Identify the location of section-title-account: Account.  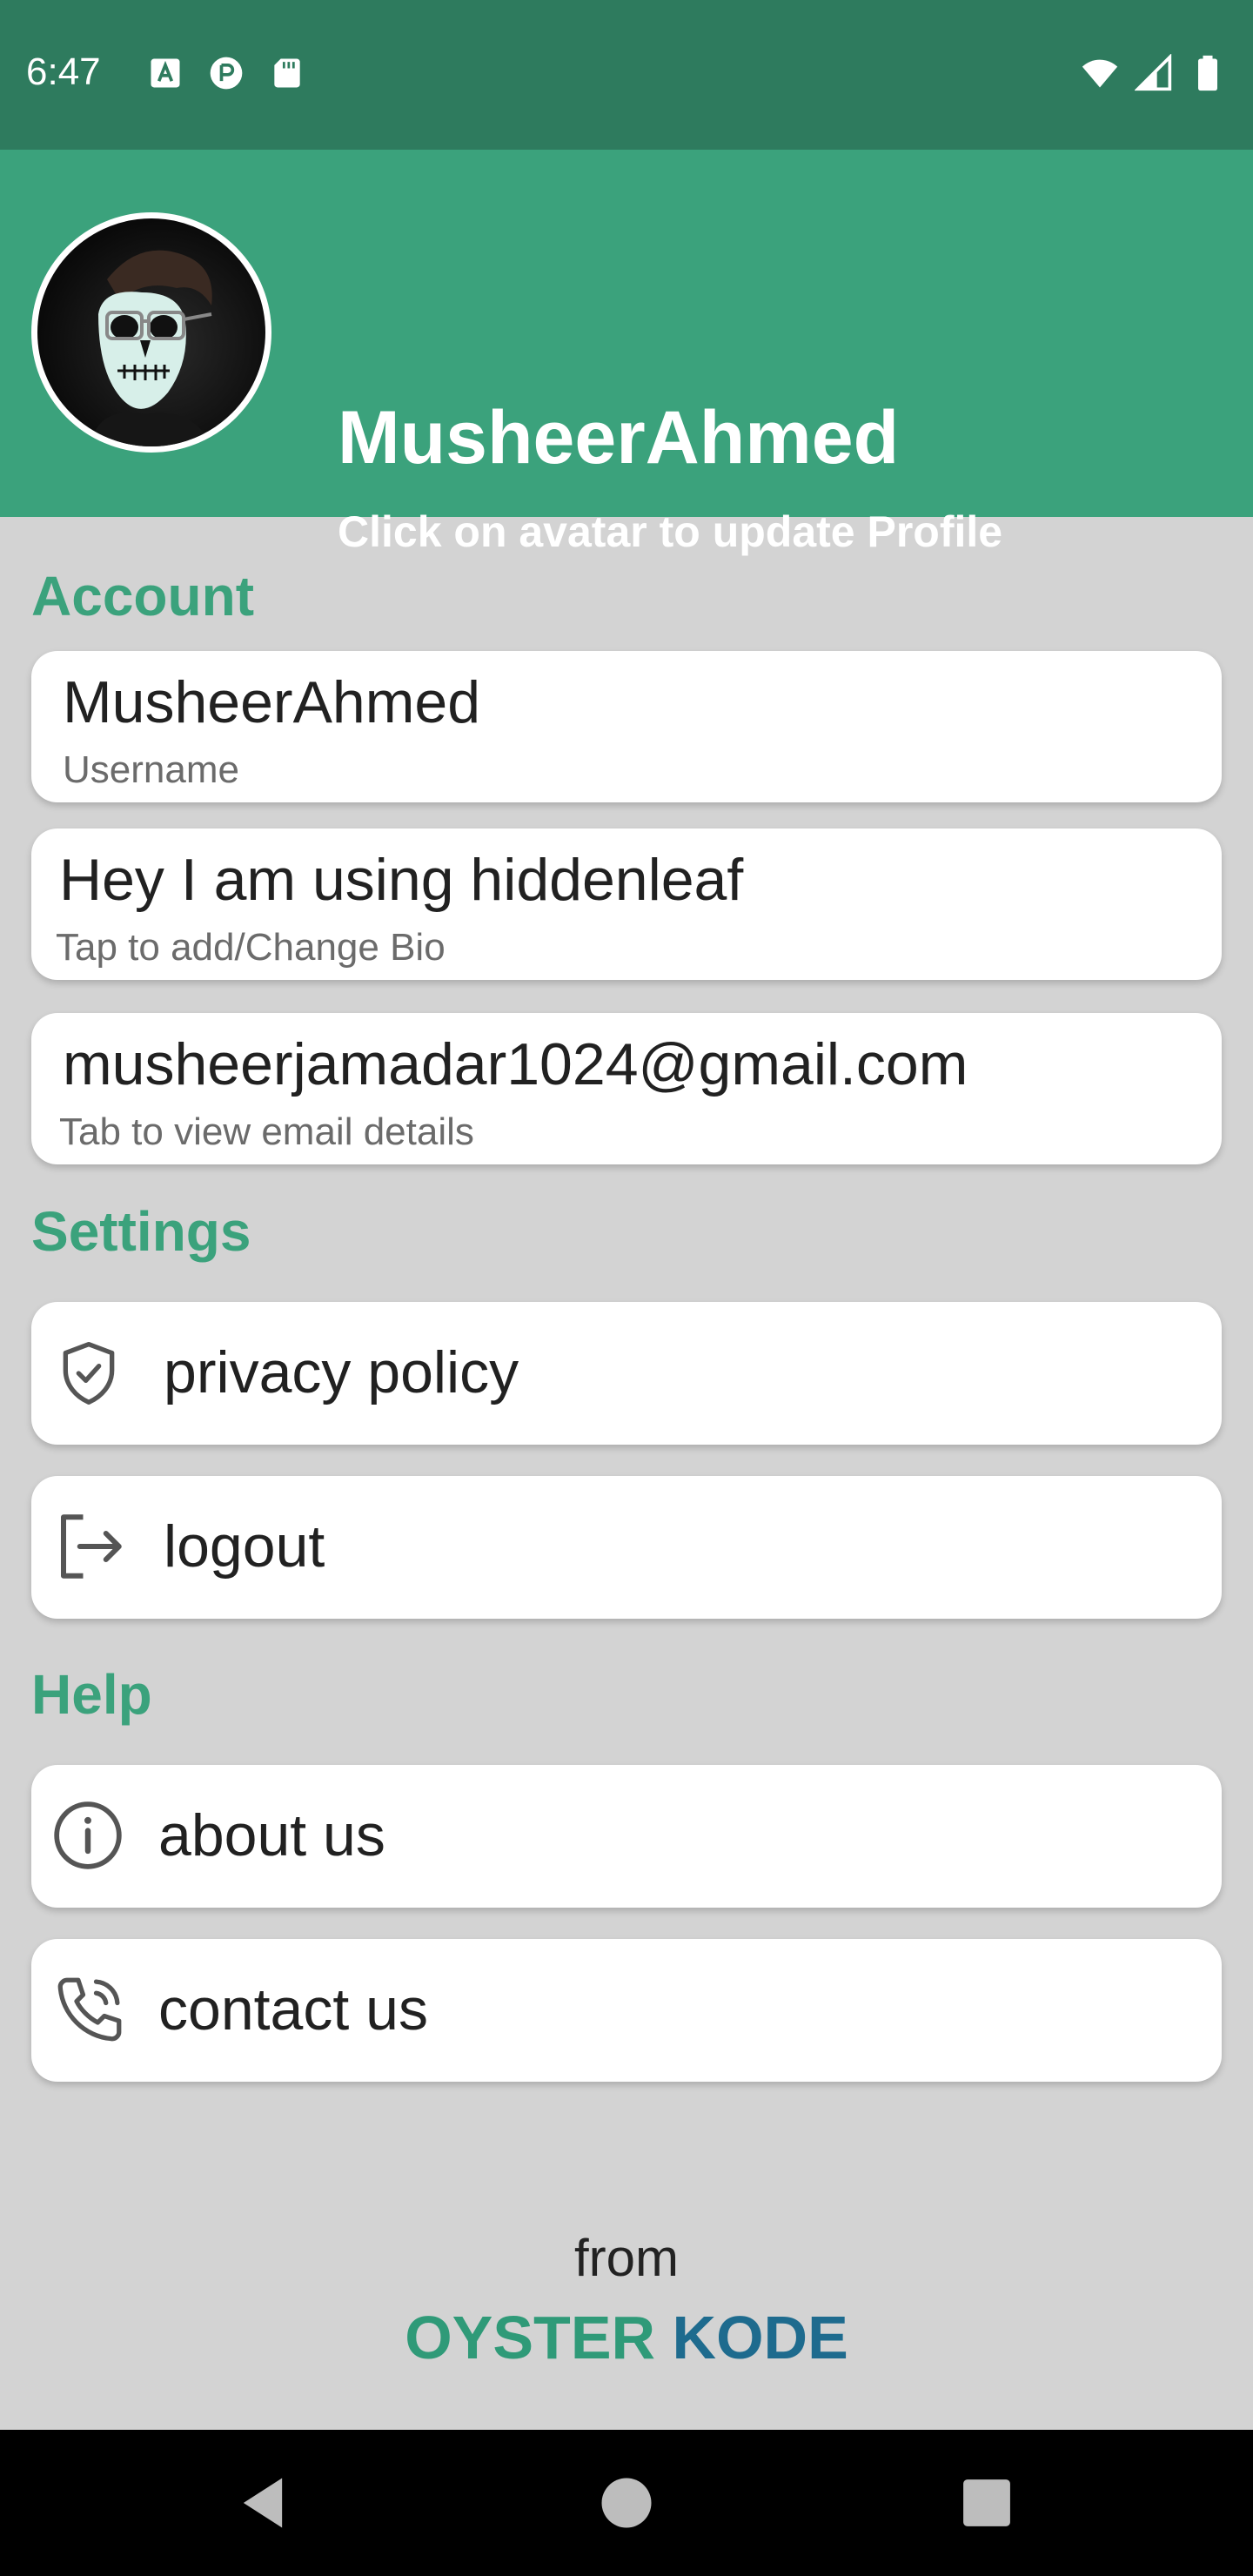
(142, 596).